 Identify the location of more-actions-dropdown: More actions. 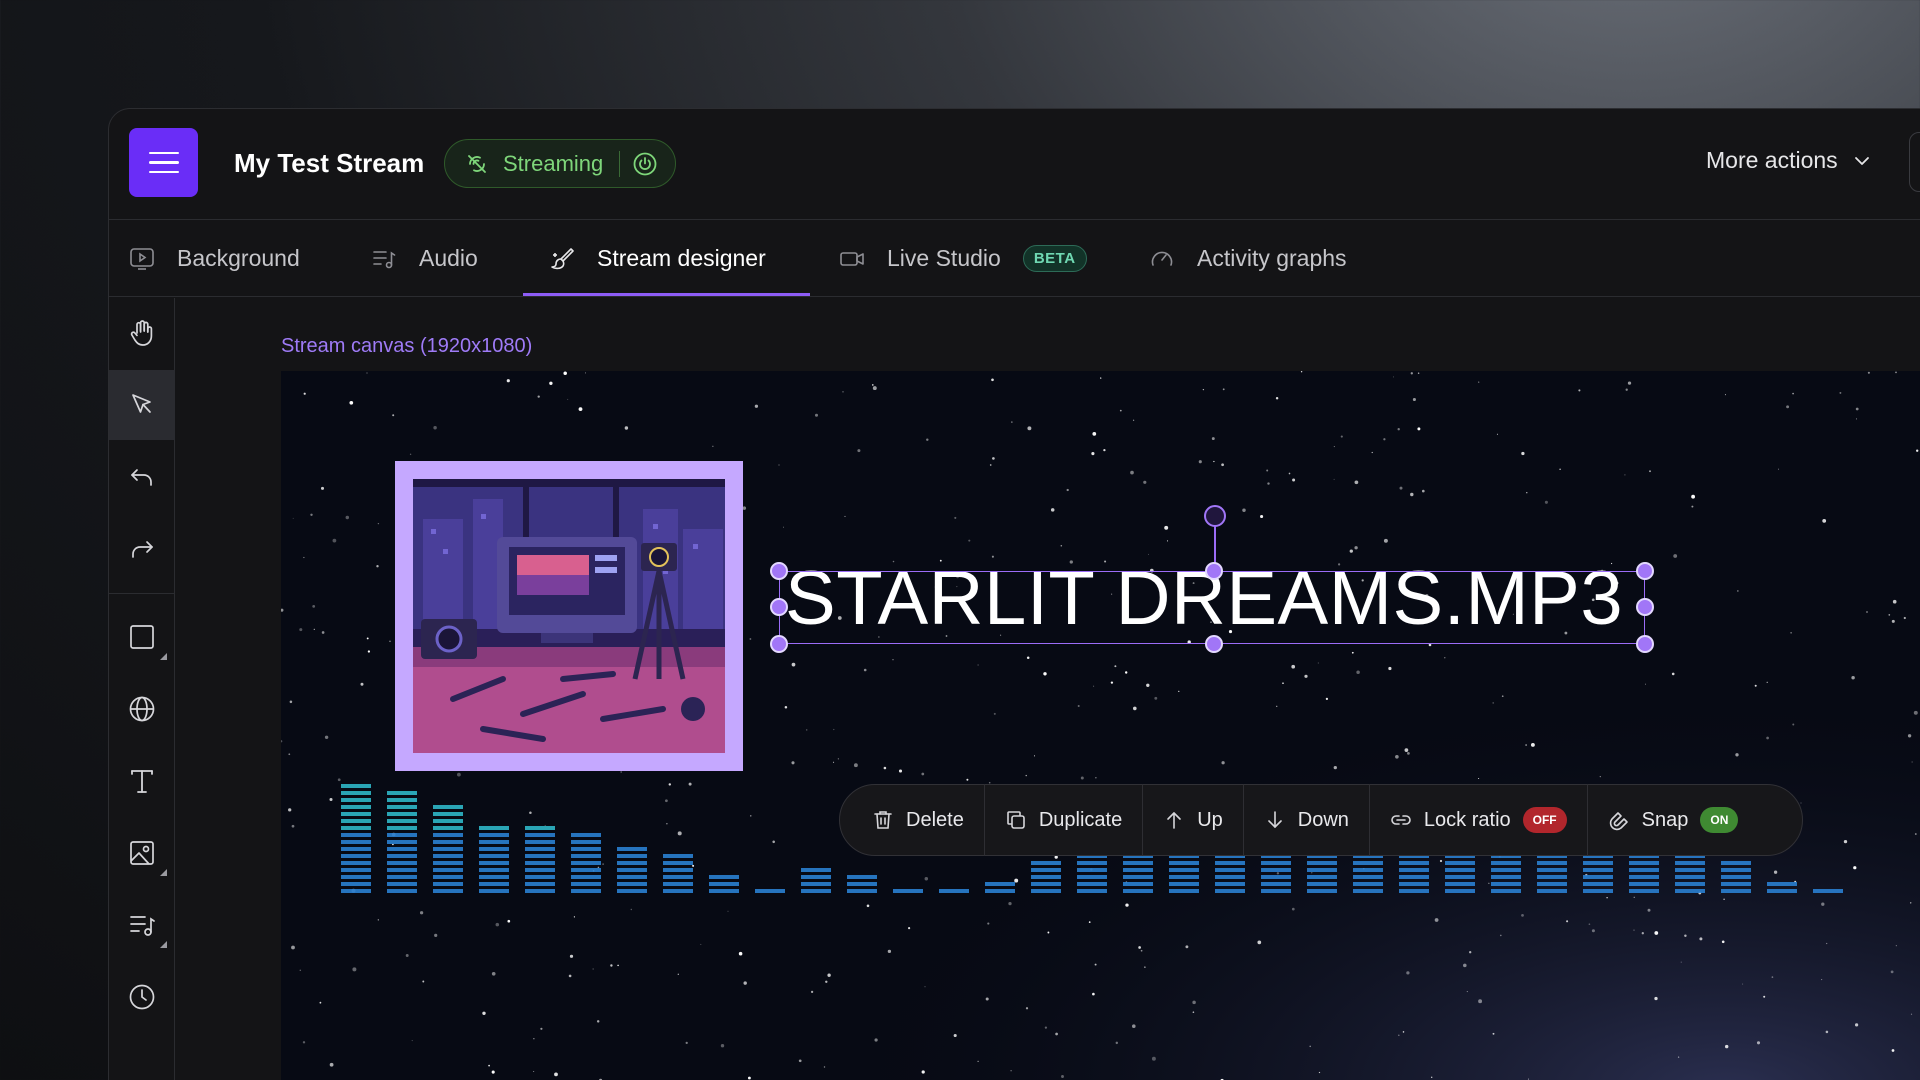
(1789, 160).